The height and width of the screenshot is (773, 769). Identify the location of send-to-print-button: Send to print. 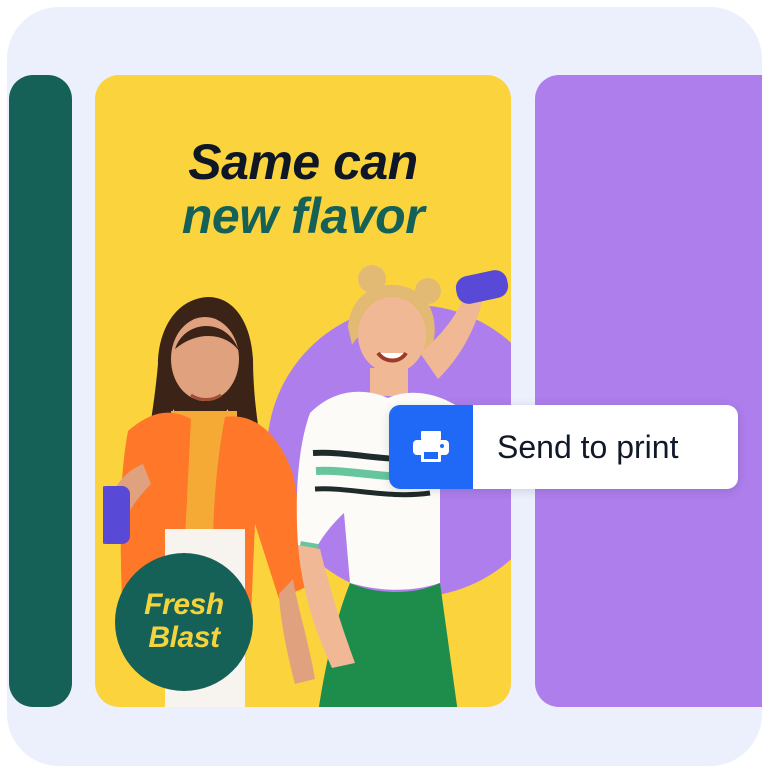
(563, 447).